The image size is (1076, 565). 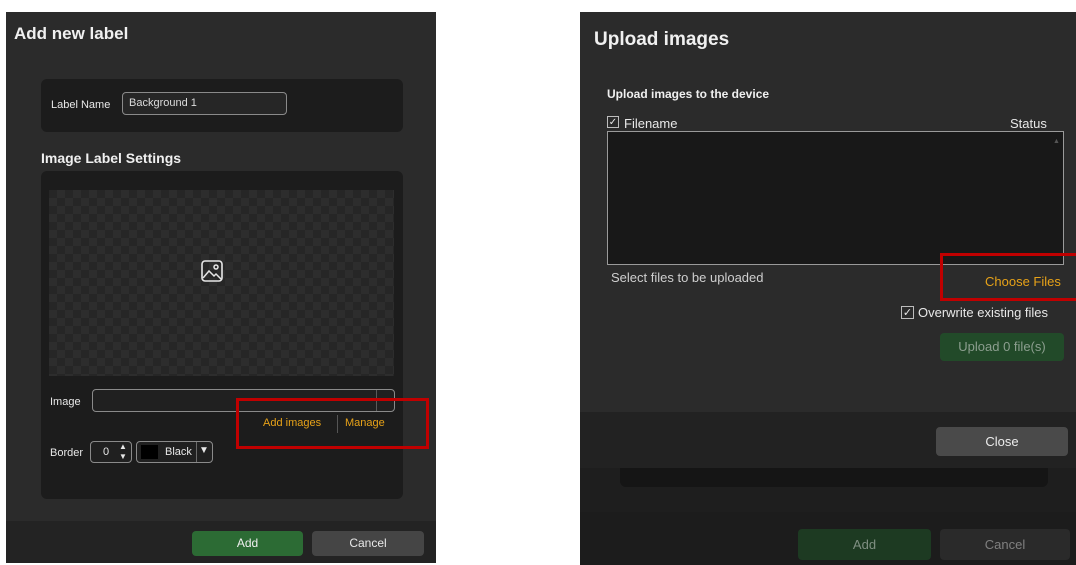 What do you see at coordinates (983, 312) in the screenshot?
I see `overwrite-label: Overwrite existing files` at bounding box center [983, 312].